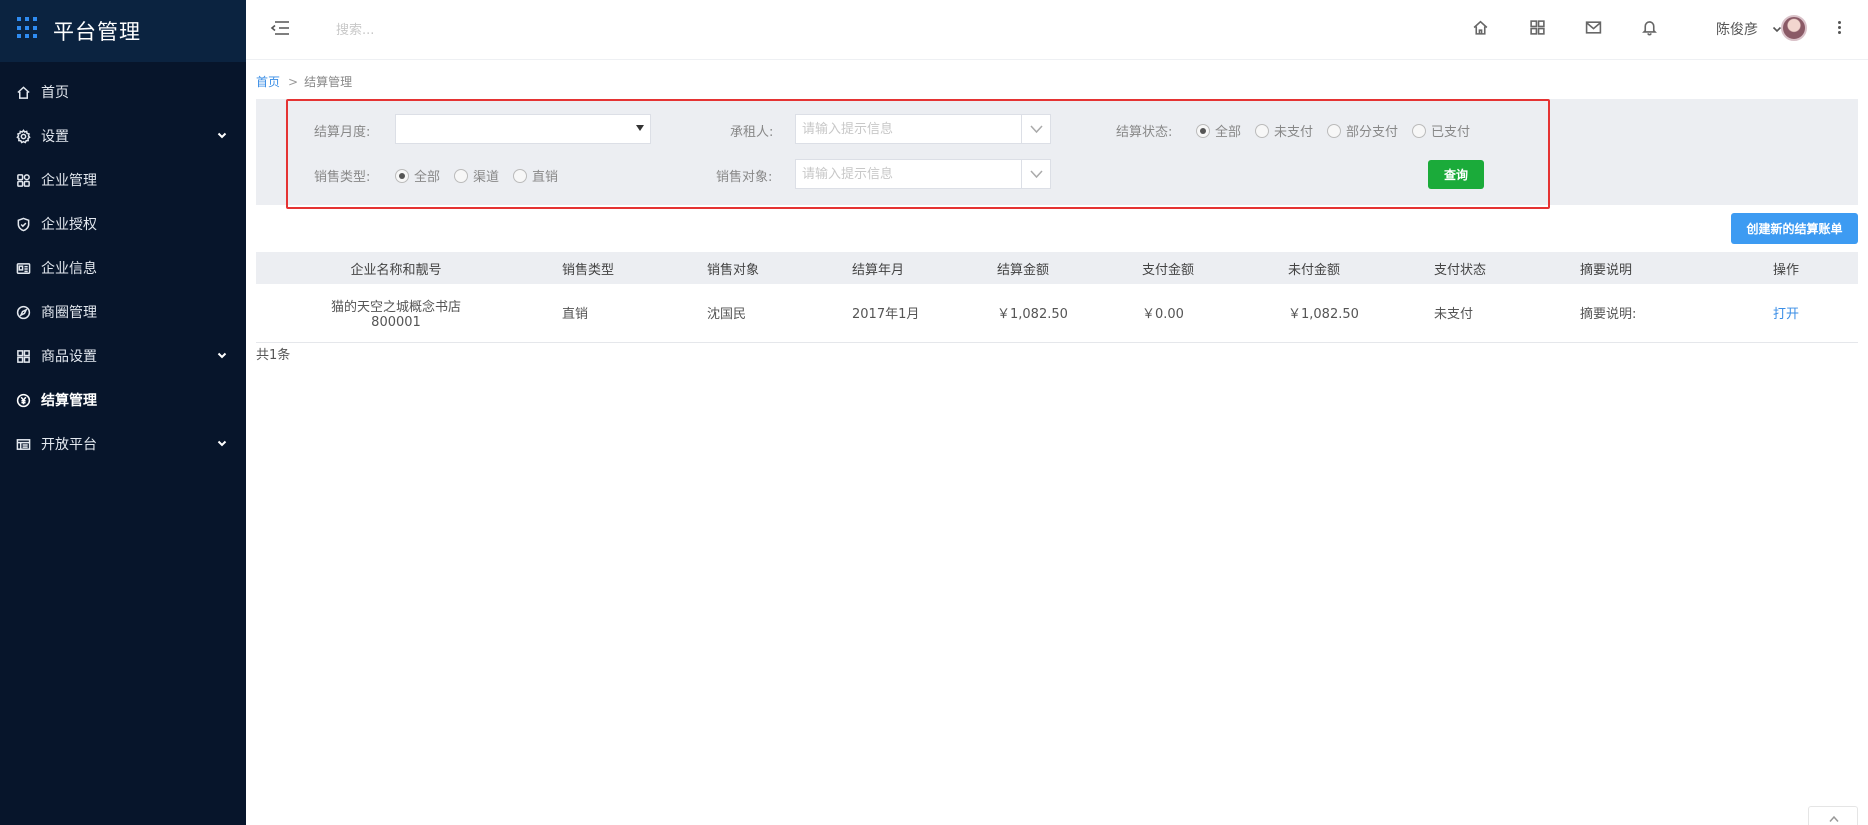 The image size is (1868, 825). What do you see at coordinates (1606, 270) in the screenshot?
I see `column-header: 摘要说明` at bounding box center [1606, 270].